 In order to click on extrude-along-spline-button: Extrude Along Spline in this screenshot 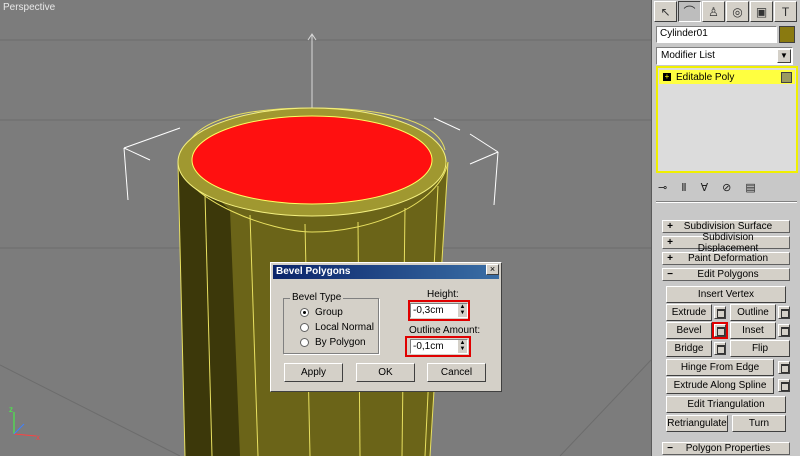, I will do `click(720, 385)`.